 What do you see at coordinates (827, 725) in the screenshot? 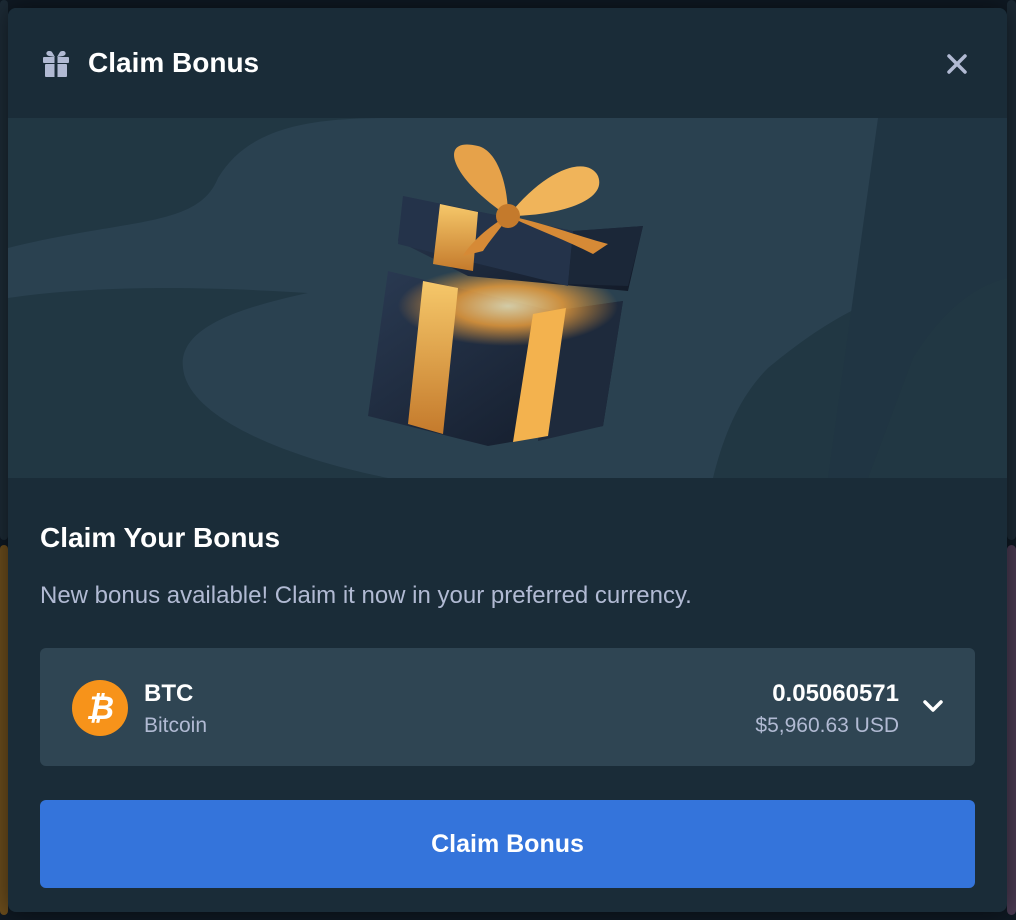
I see `bonus-fiat-value: $5,960.63 USD` at bounding box center [827, 725].